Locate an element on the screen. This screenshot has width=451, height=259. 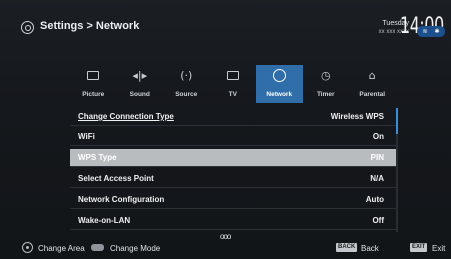
setting-row-network-config: Network Configuration Auto is located at coordinates (233, 200).